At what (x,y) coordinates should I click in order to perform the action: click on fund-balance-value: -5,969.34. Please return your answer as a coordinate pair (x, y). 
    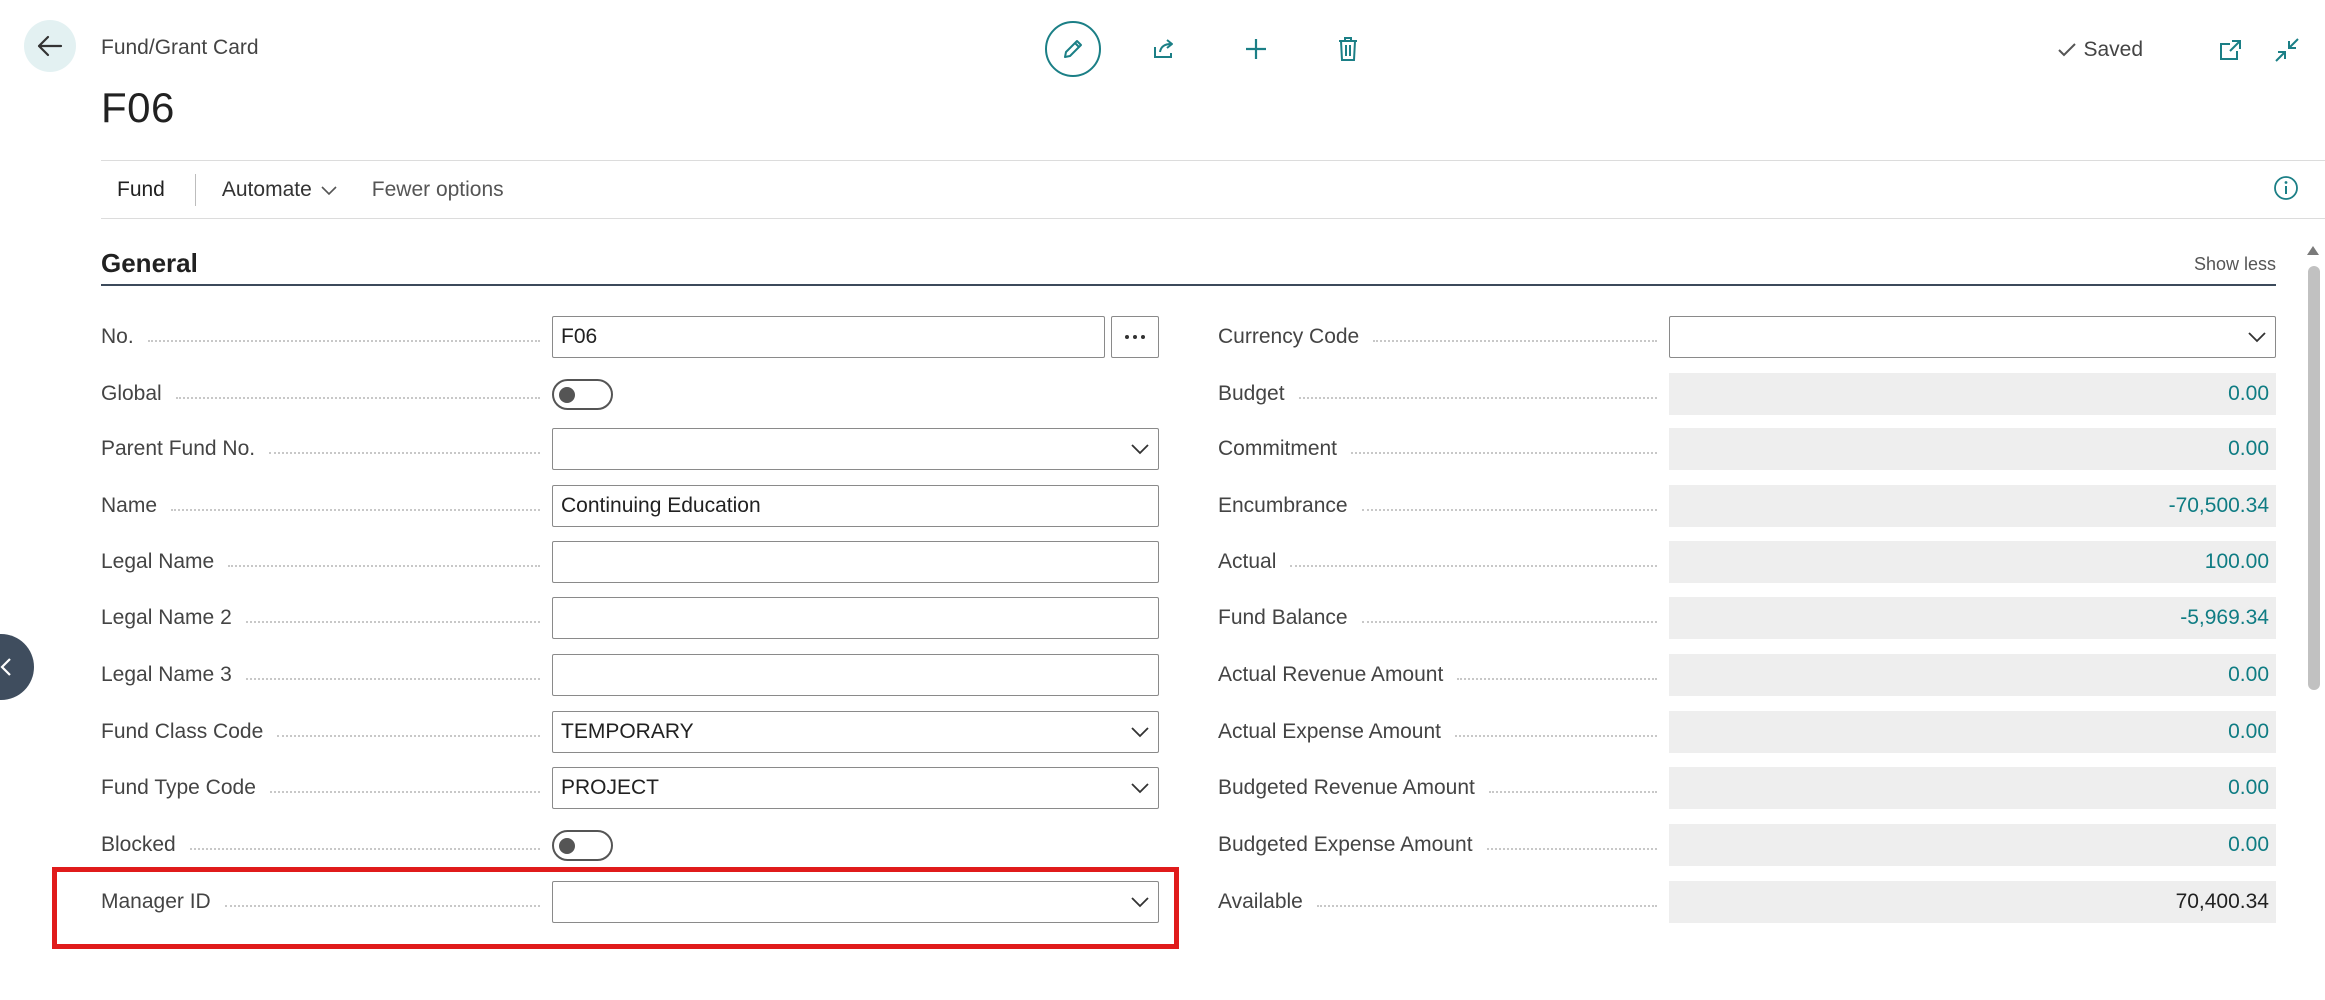
    Looking at the image, I should click on (1972, 618).